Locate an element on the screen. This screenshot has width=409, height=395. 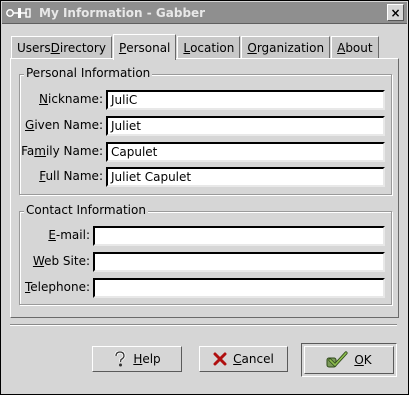
tab-personal: Personal is located at coordinates (144, 47).